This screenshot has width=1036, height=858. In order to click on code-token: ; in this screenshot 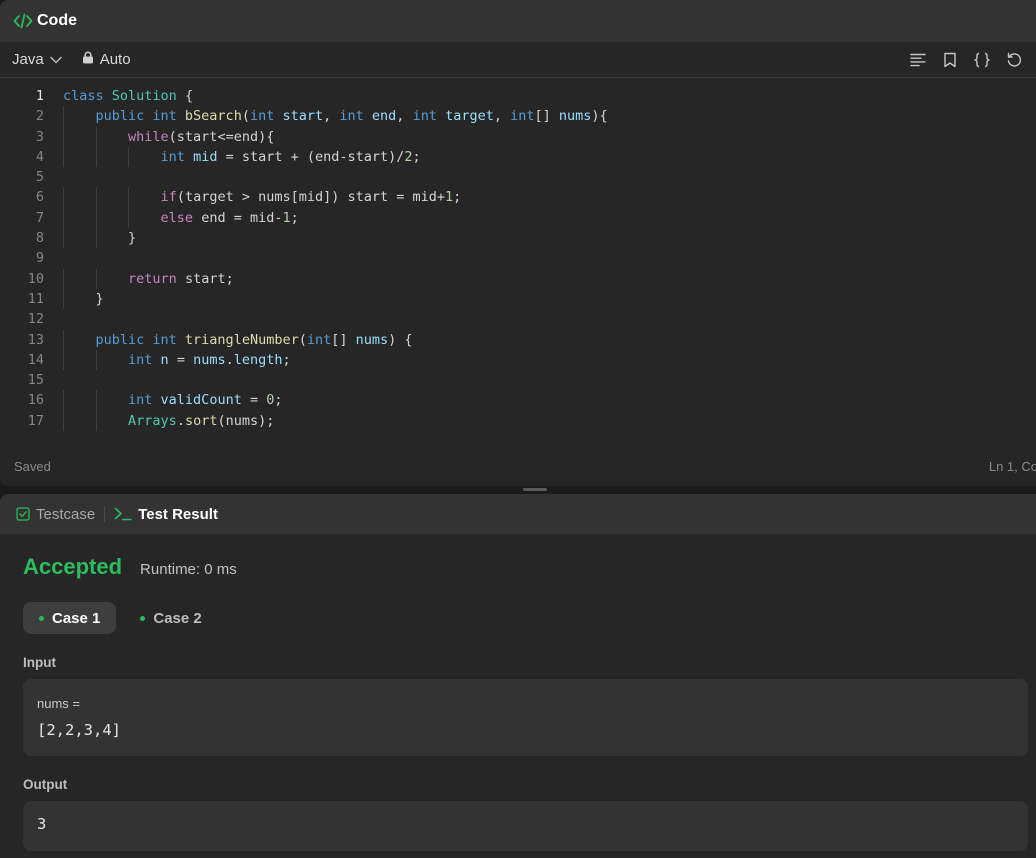, I will do `click(457, 197)`.